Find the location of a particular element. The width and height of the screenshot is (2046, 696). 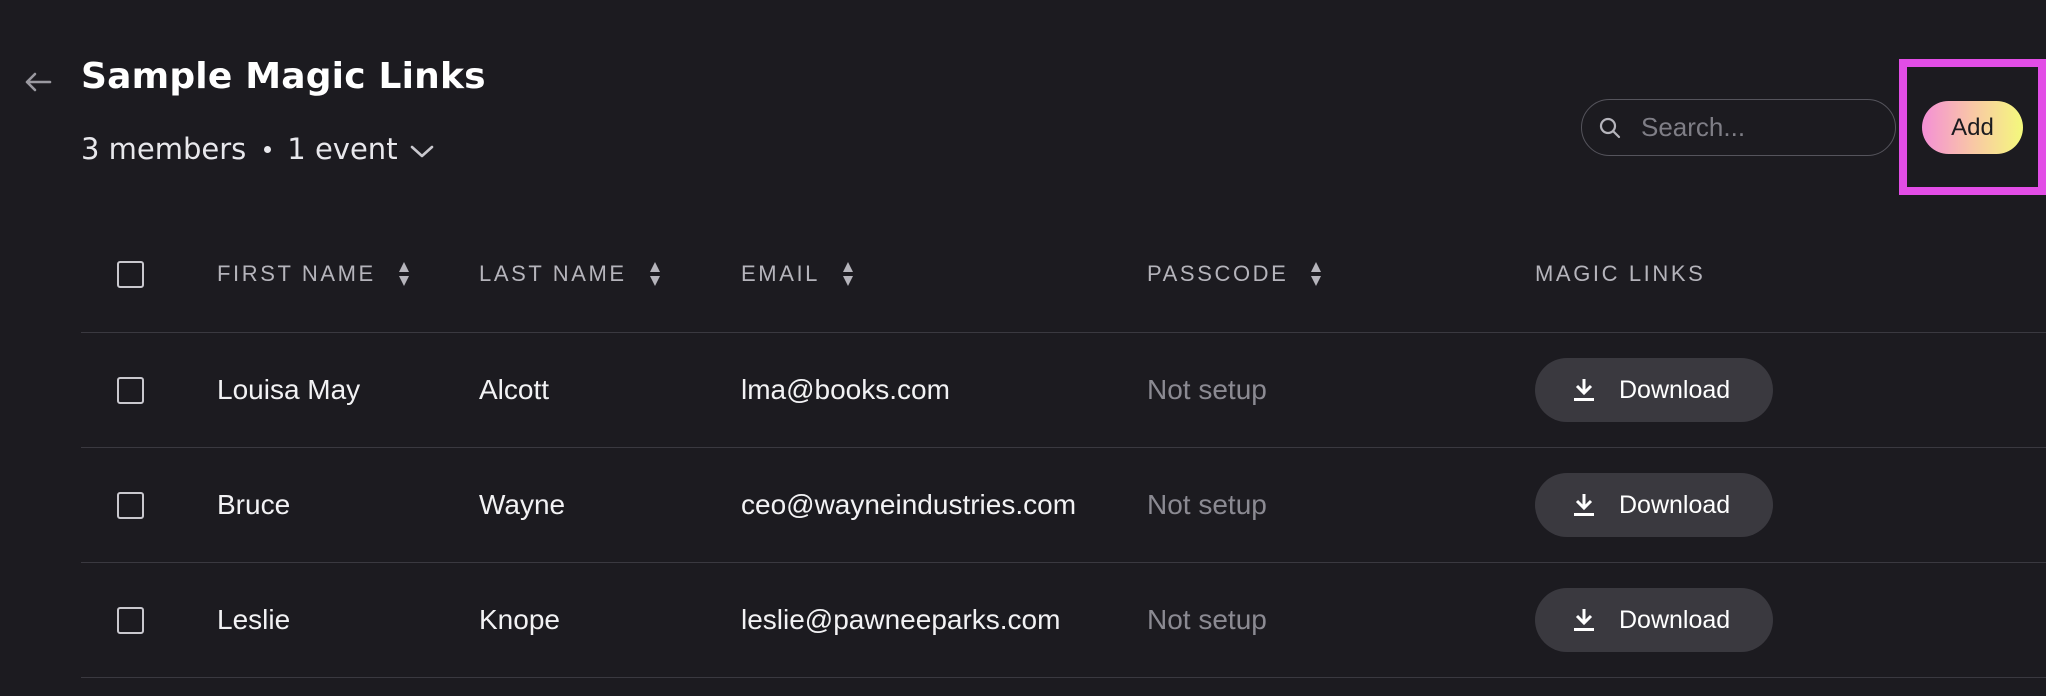

back-button is located at coordinates (38, 84).